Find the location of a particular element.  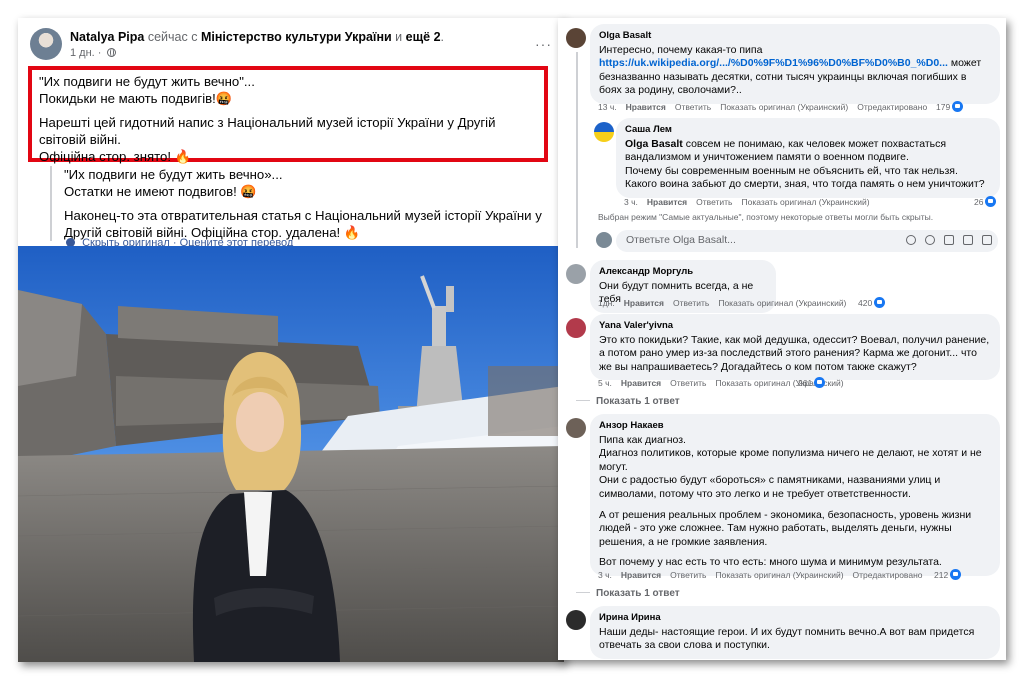

gif-icon is located at coordinates (968, 240).